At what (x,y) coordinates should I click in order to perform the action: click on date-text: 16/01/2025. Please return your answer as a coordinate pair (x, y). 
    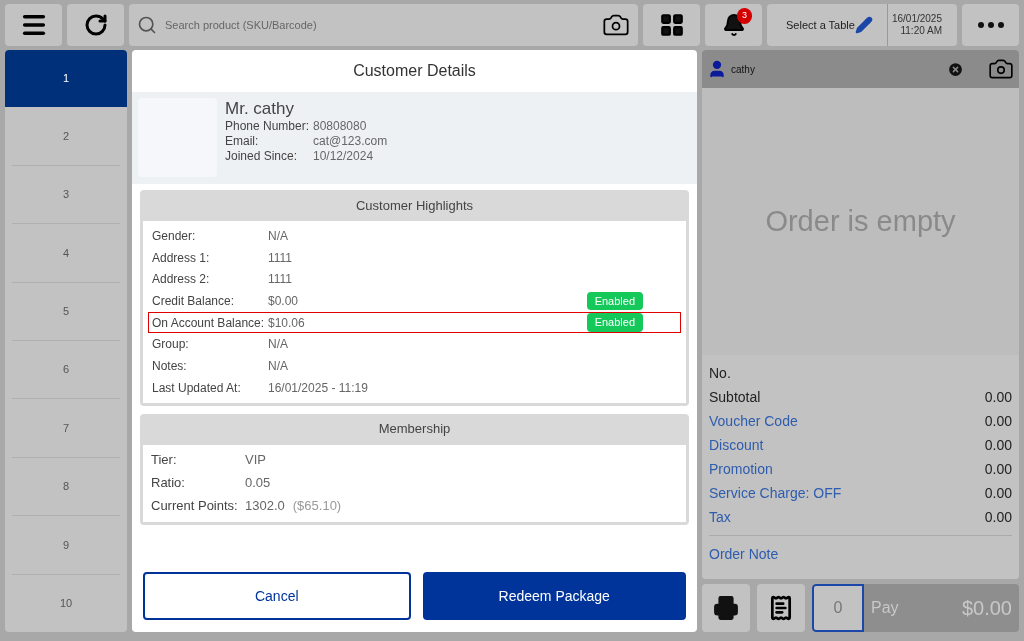
    Looking at the image, I should click on (916, 18).